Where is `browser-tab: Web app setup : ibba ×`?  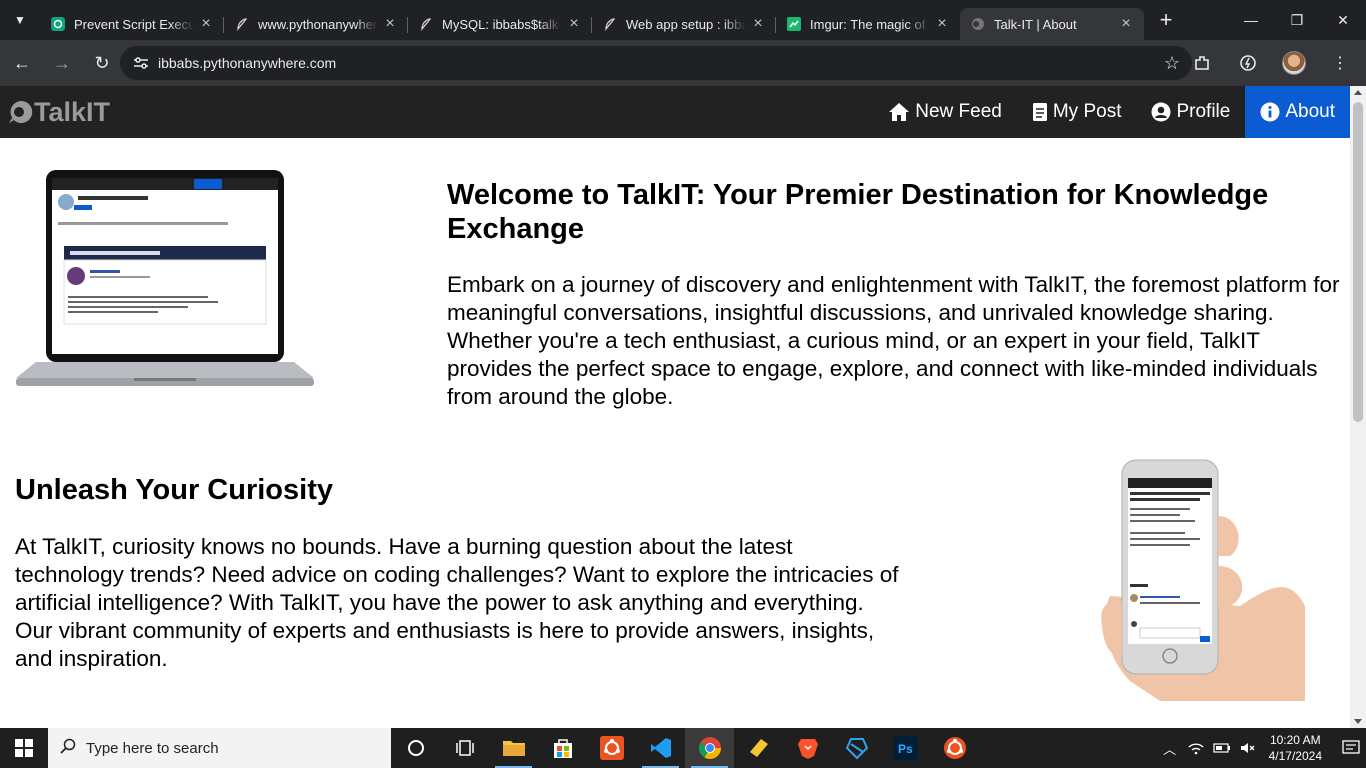 browser-tab: Web app setup : ibba × is located at coordinates (684, 24).